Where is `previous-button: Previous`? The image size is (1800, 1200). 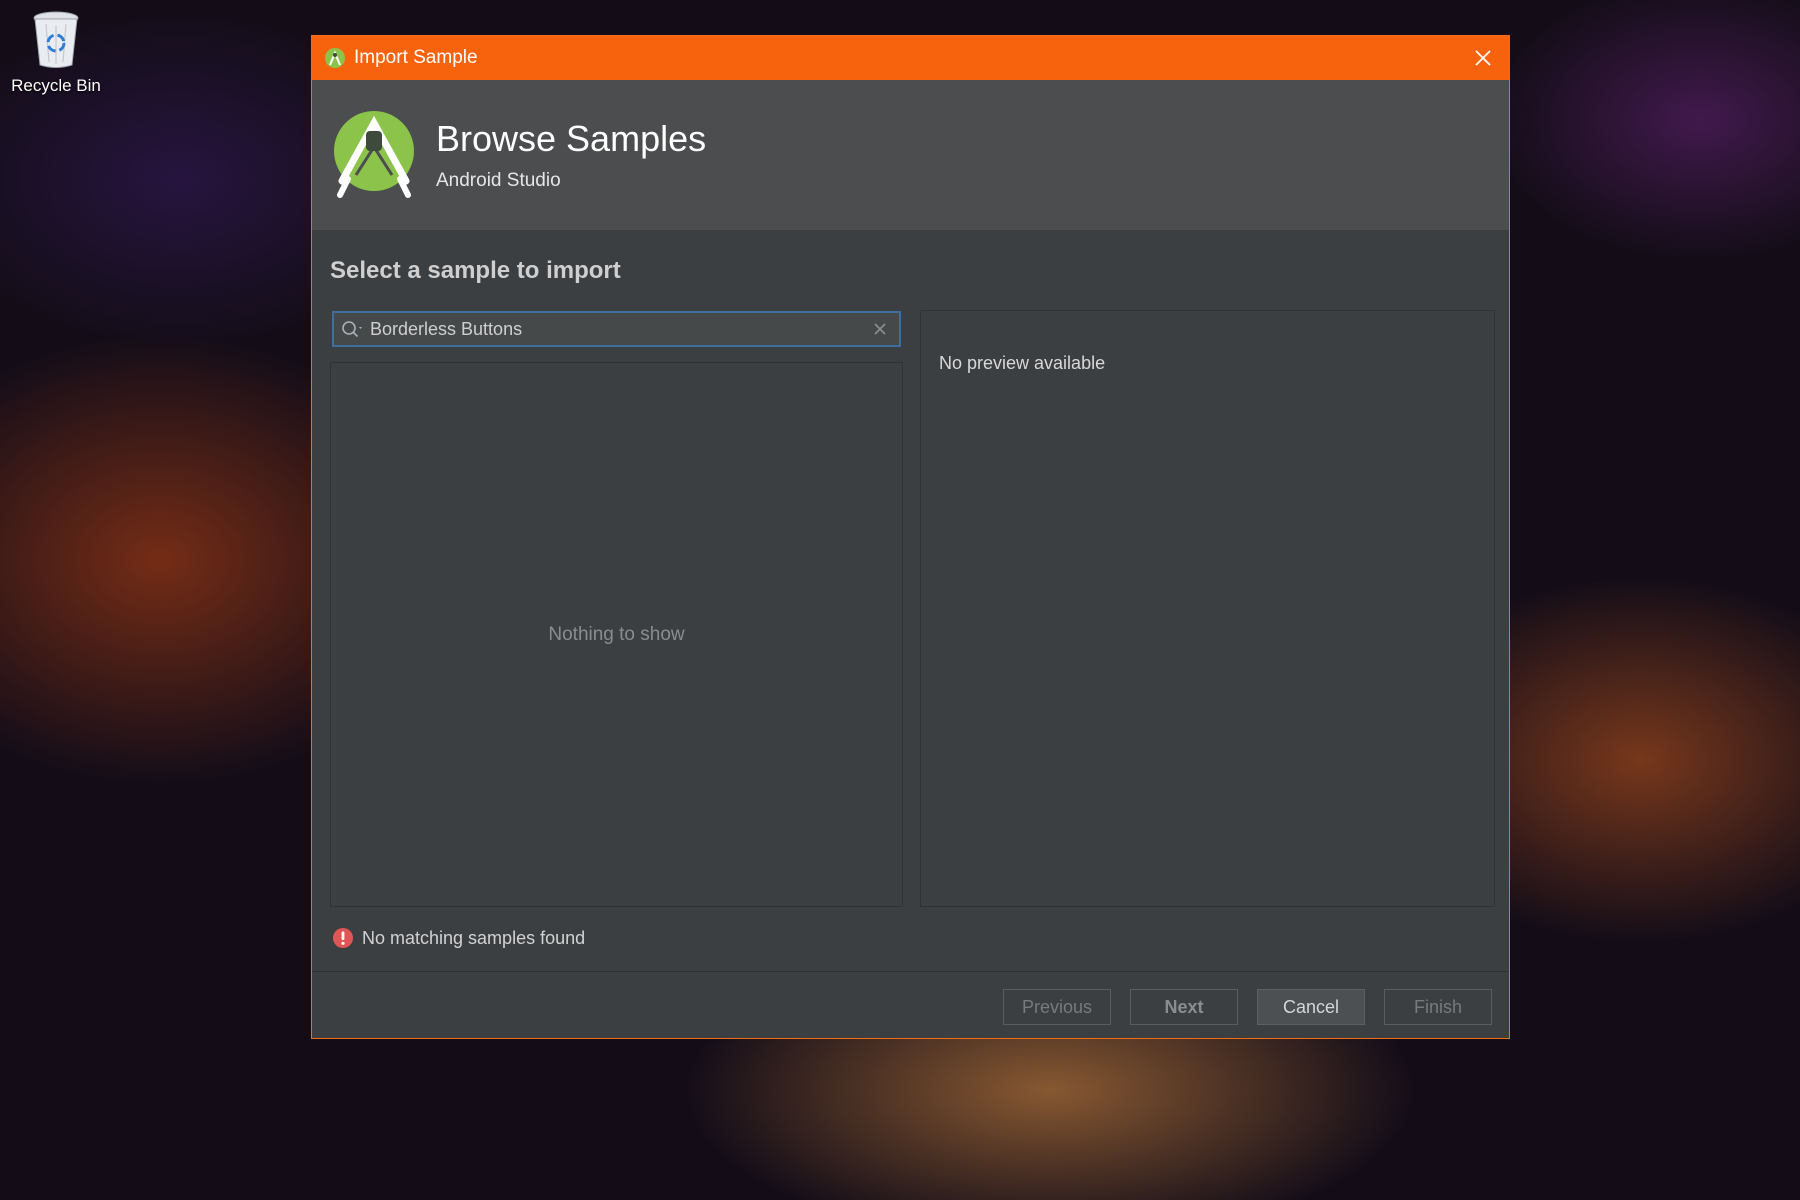
previous-button: Previous is located at coordinates (1057, 1007).